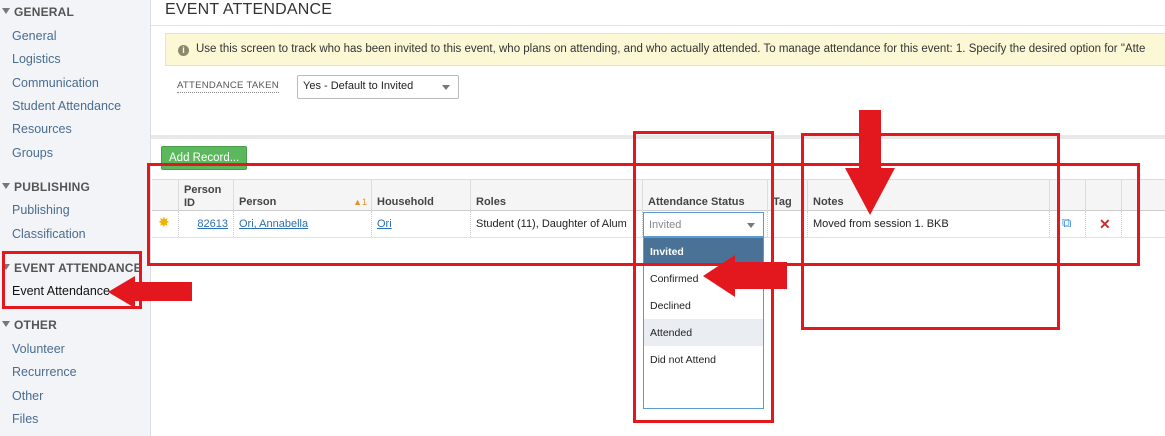 This screenshot has width=1165, height=436. Describe the element at coordinates (29, 325) in the screenshot. I see `section-other-header: OTHER` at that location.